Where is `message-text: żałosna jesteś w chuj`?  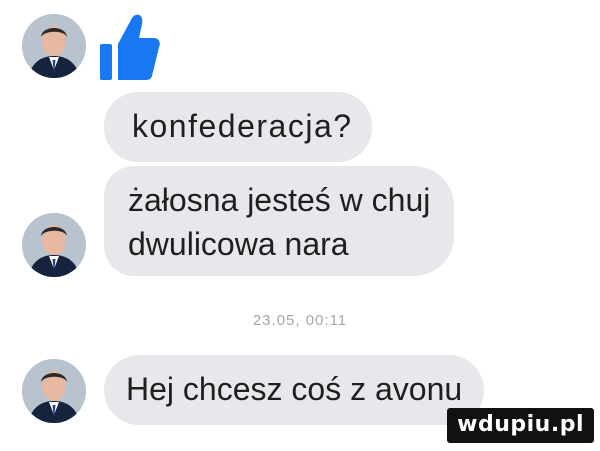
message-text: żałosna jesteś w chuj is located at coordinates (279, 200).